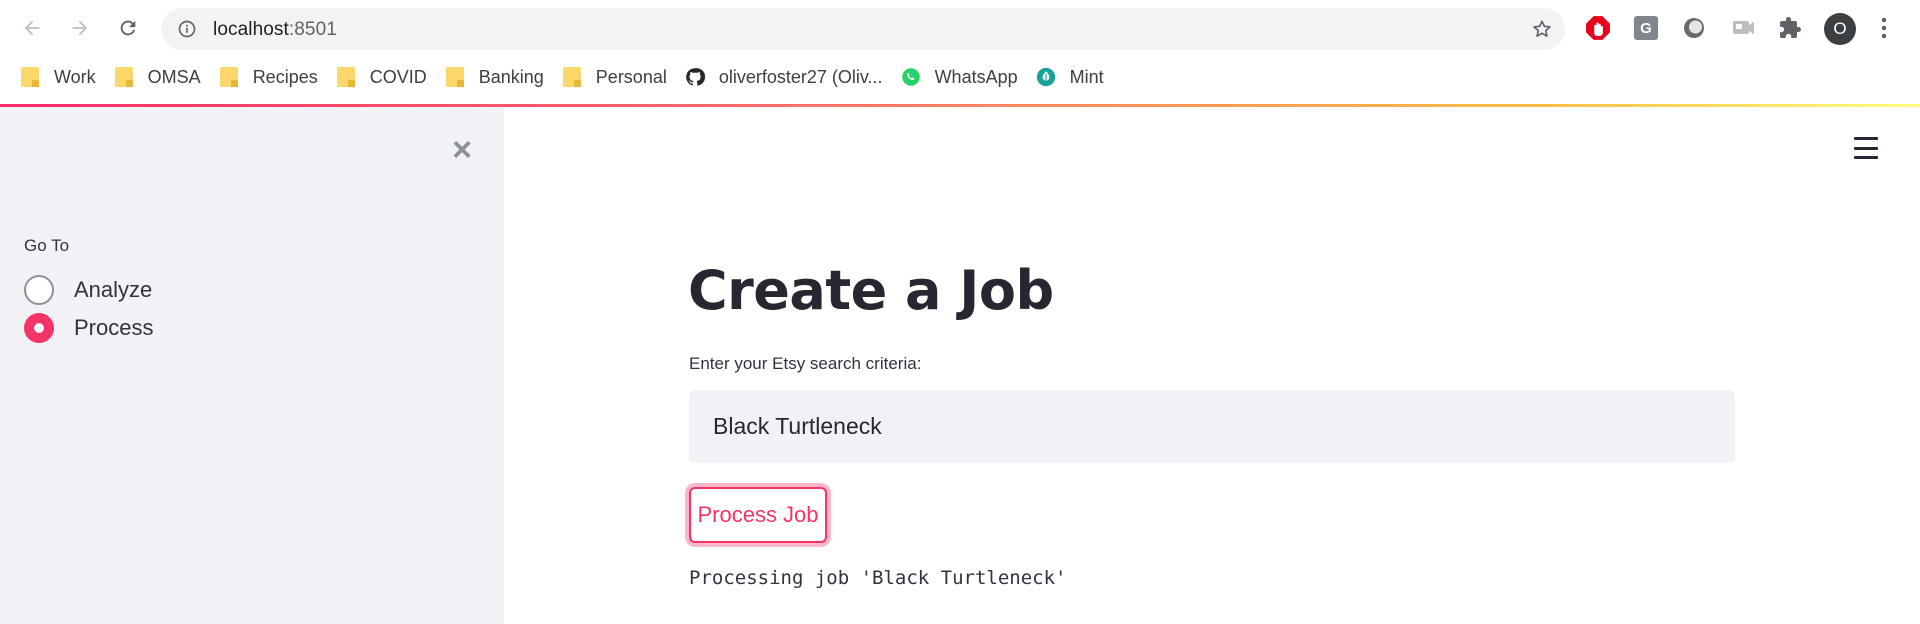 The width and height of the screenshot is (1920, 624). I want to click on adblock-icon, so click(1598, 28).